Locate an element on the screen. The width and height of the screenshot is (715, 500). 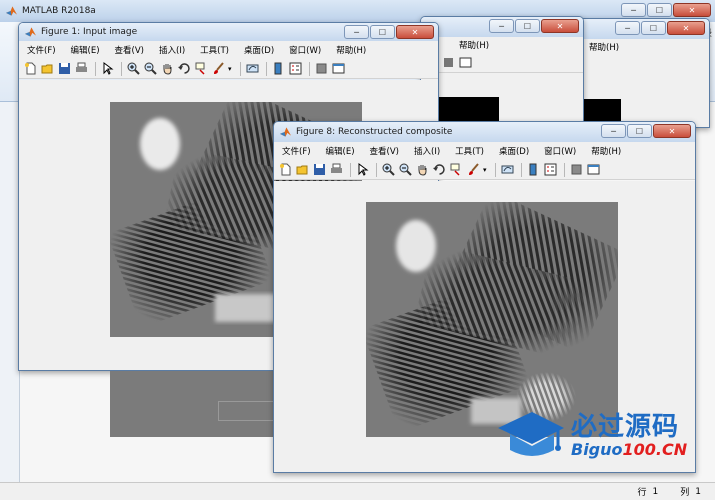
matlab-title: MATLAB R2018a is located at coordinates (59, 11).